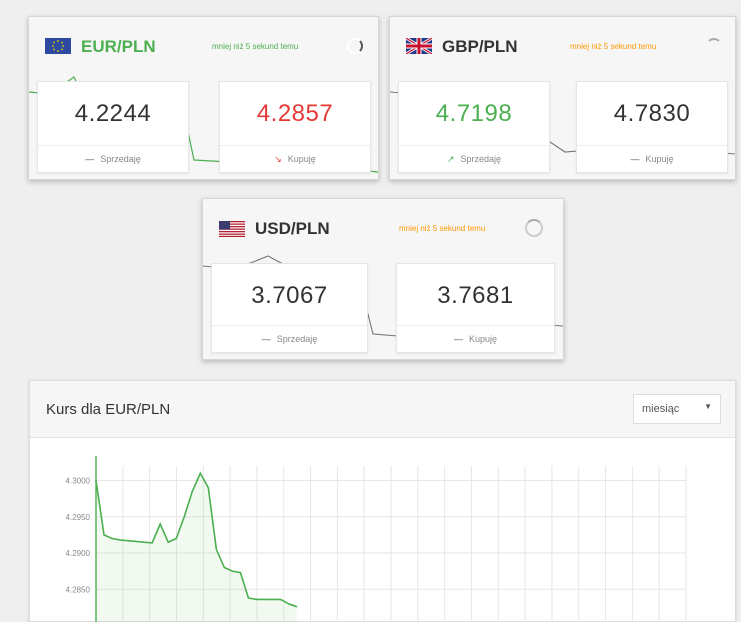 Image resolution: width=741 pixels, height=622 pixels. I want to click on sell-label: ↗ Sprzedaję, so click(474, 158).